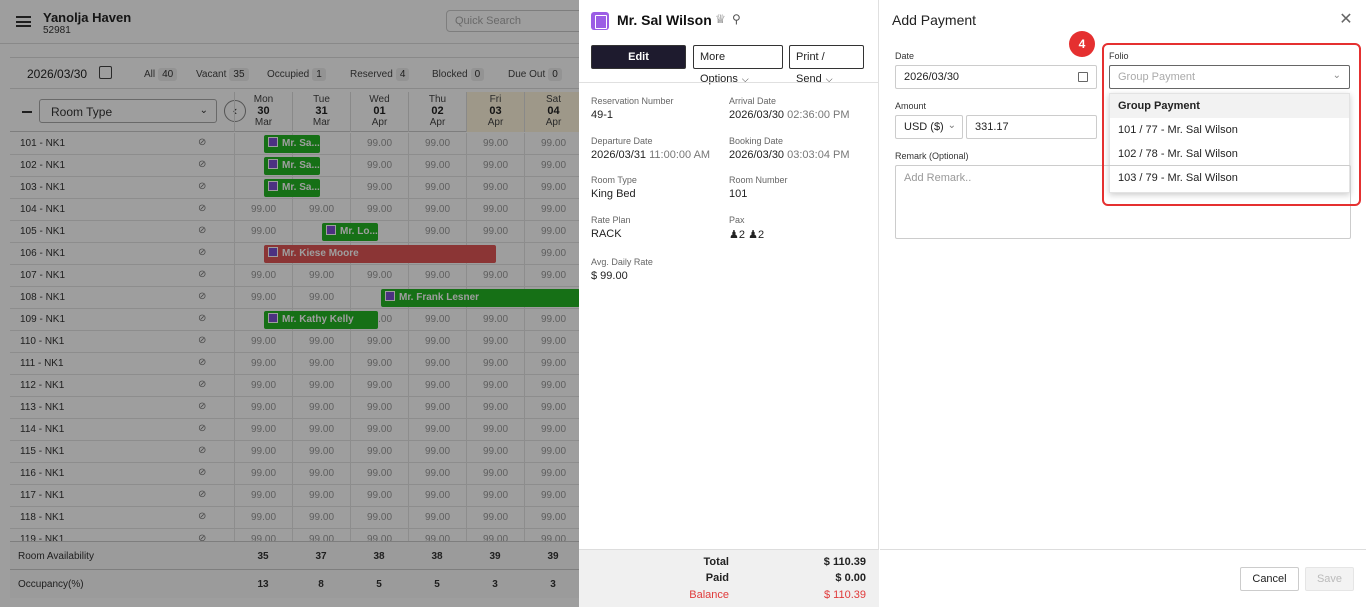 The height and width of the screenshot is (607, 1366). What do you see at coordinates (996, 77) in the screenshot?
I see `date-input: 2026/03/30` at bounding box center [996, 77].